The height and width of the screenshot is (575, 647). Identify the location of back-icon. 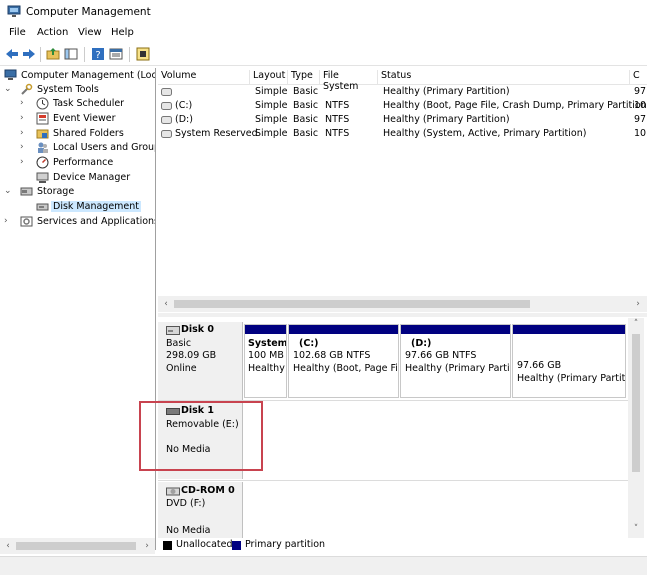
(12, 54).